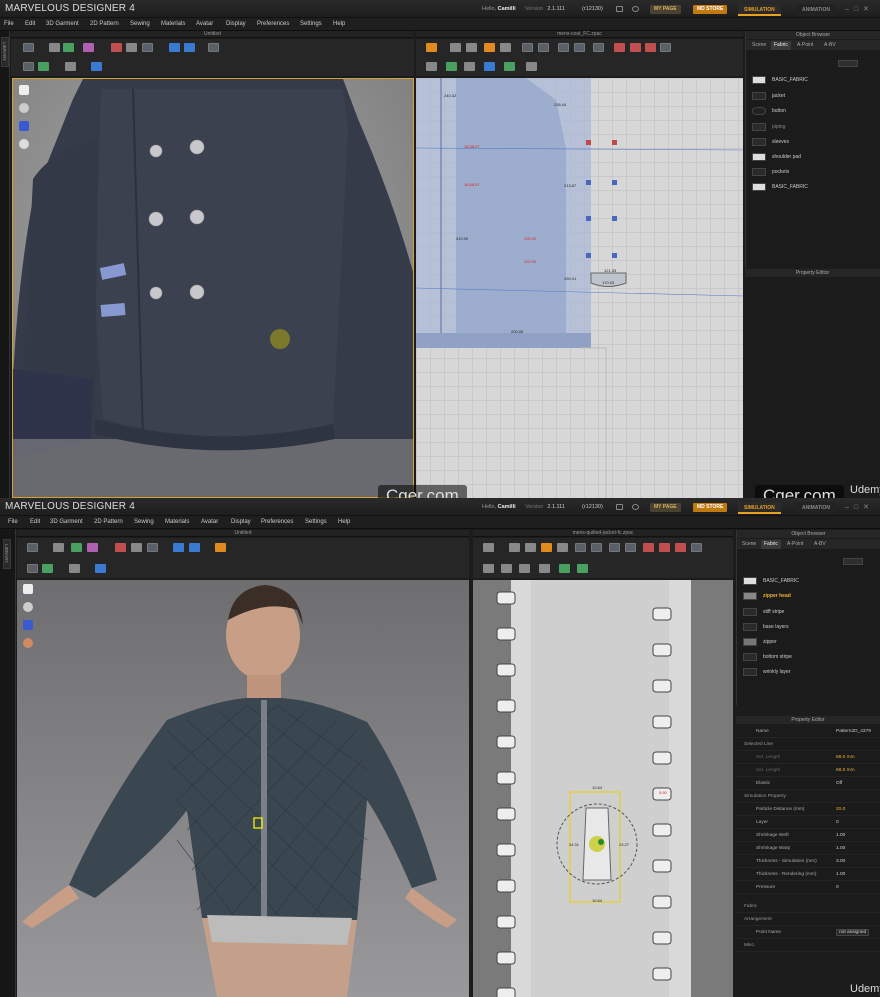  Describe the element at coordinates (194, 547) in the screenshot. I see `pants-icon` at that location.